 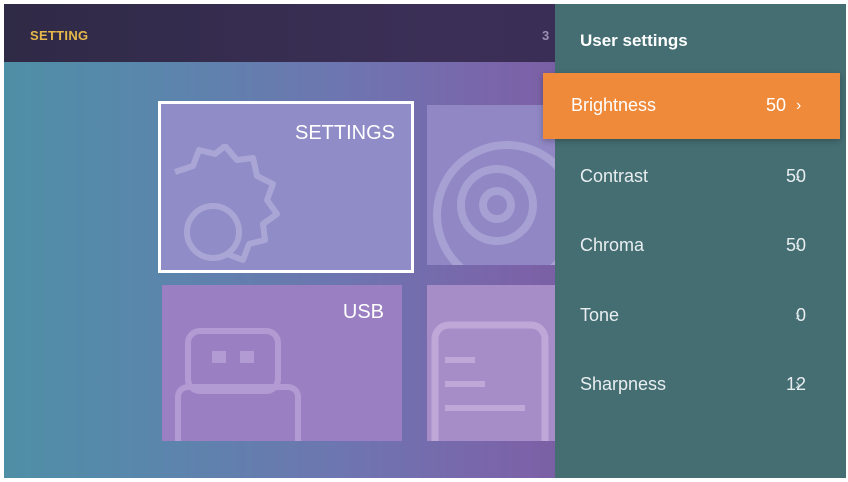 What do you see at coordinates (286, 187) in the screenshot?
I see `settings-tile: SETTINGS` at bounding box center [286, 187].